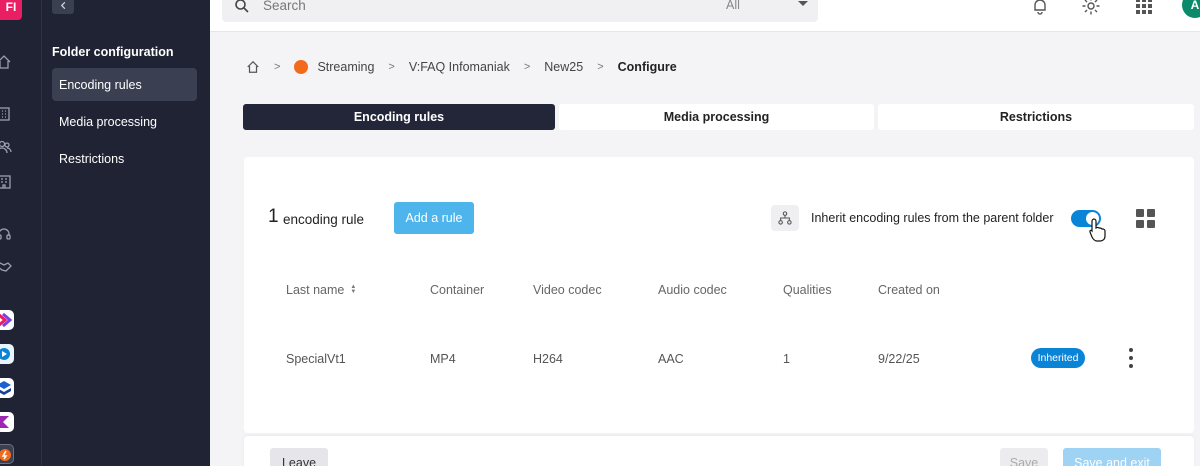 The width and height of the screenshot is (1200, 466). I want to click on sort-icon: ▲ ▼, so click(353, 289).